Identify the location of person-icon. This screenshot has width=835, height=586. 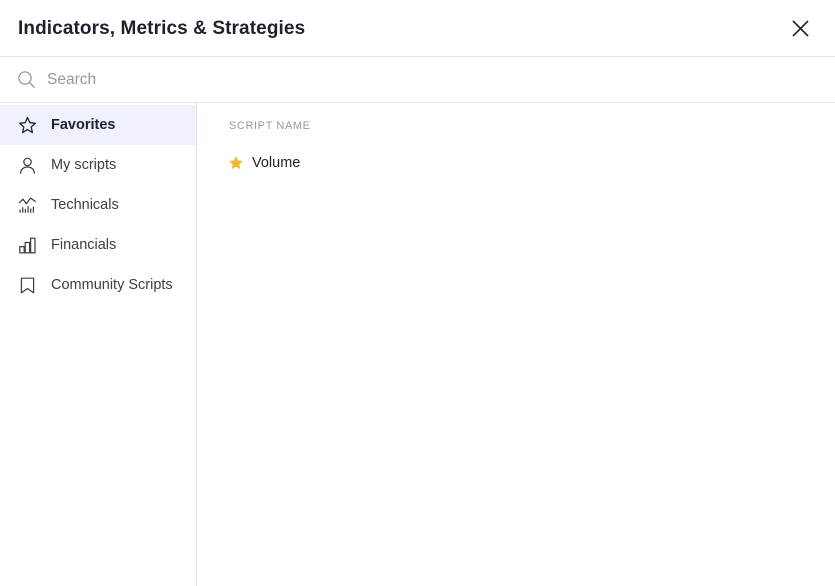
(27, 165).